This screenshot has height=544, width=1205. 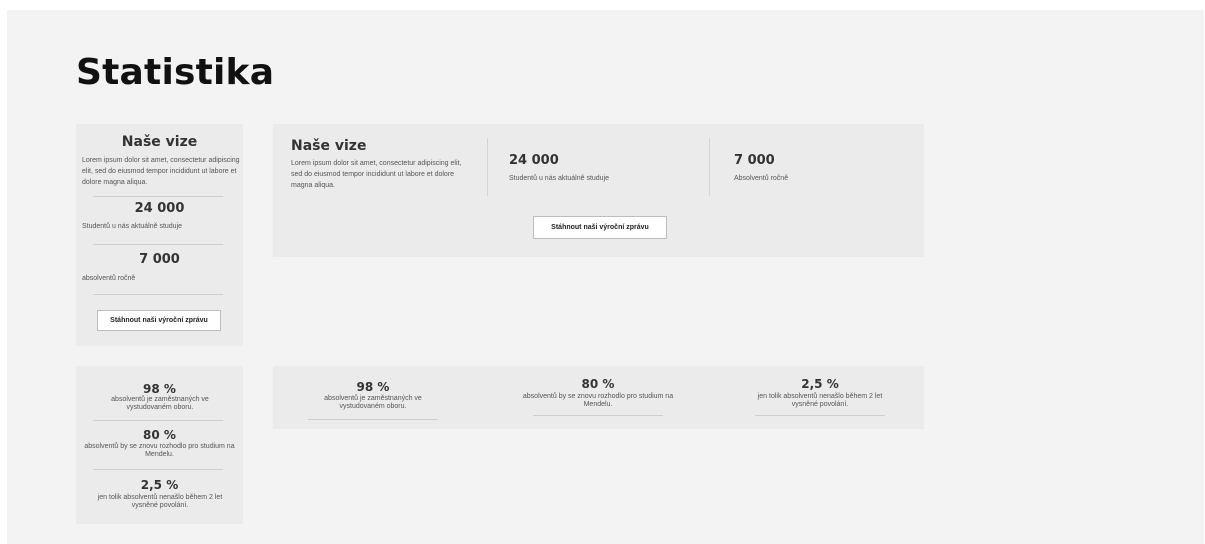 What do you see at coordinates (761, 178) in the screenshot?
I see `graduates-label: Absolventů ročně` at bounding box center [761, 178].